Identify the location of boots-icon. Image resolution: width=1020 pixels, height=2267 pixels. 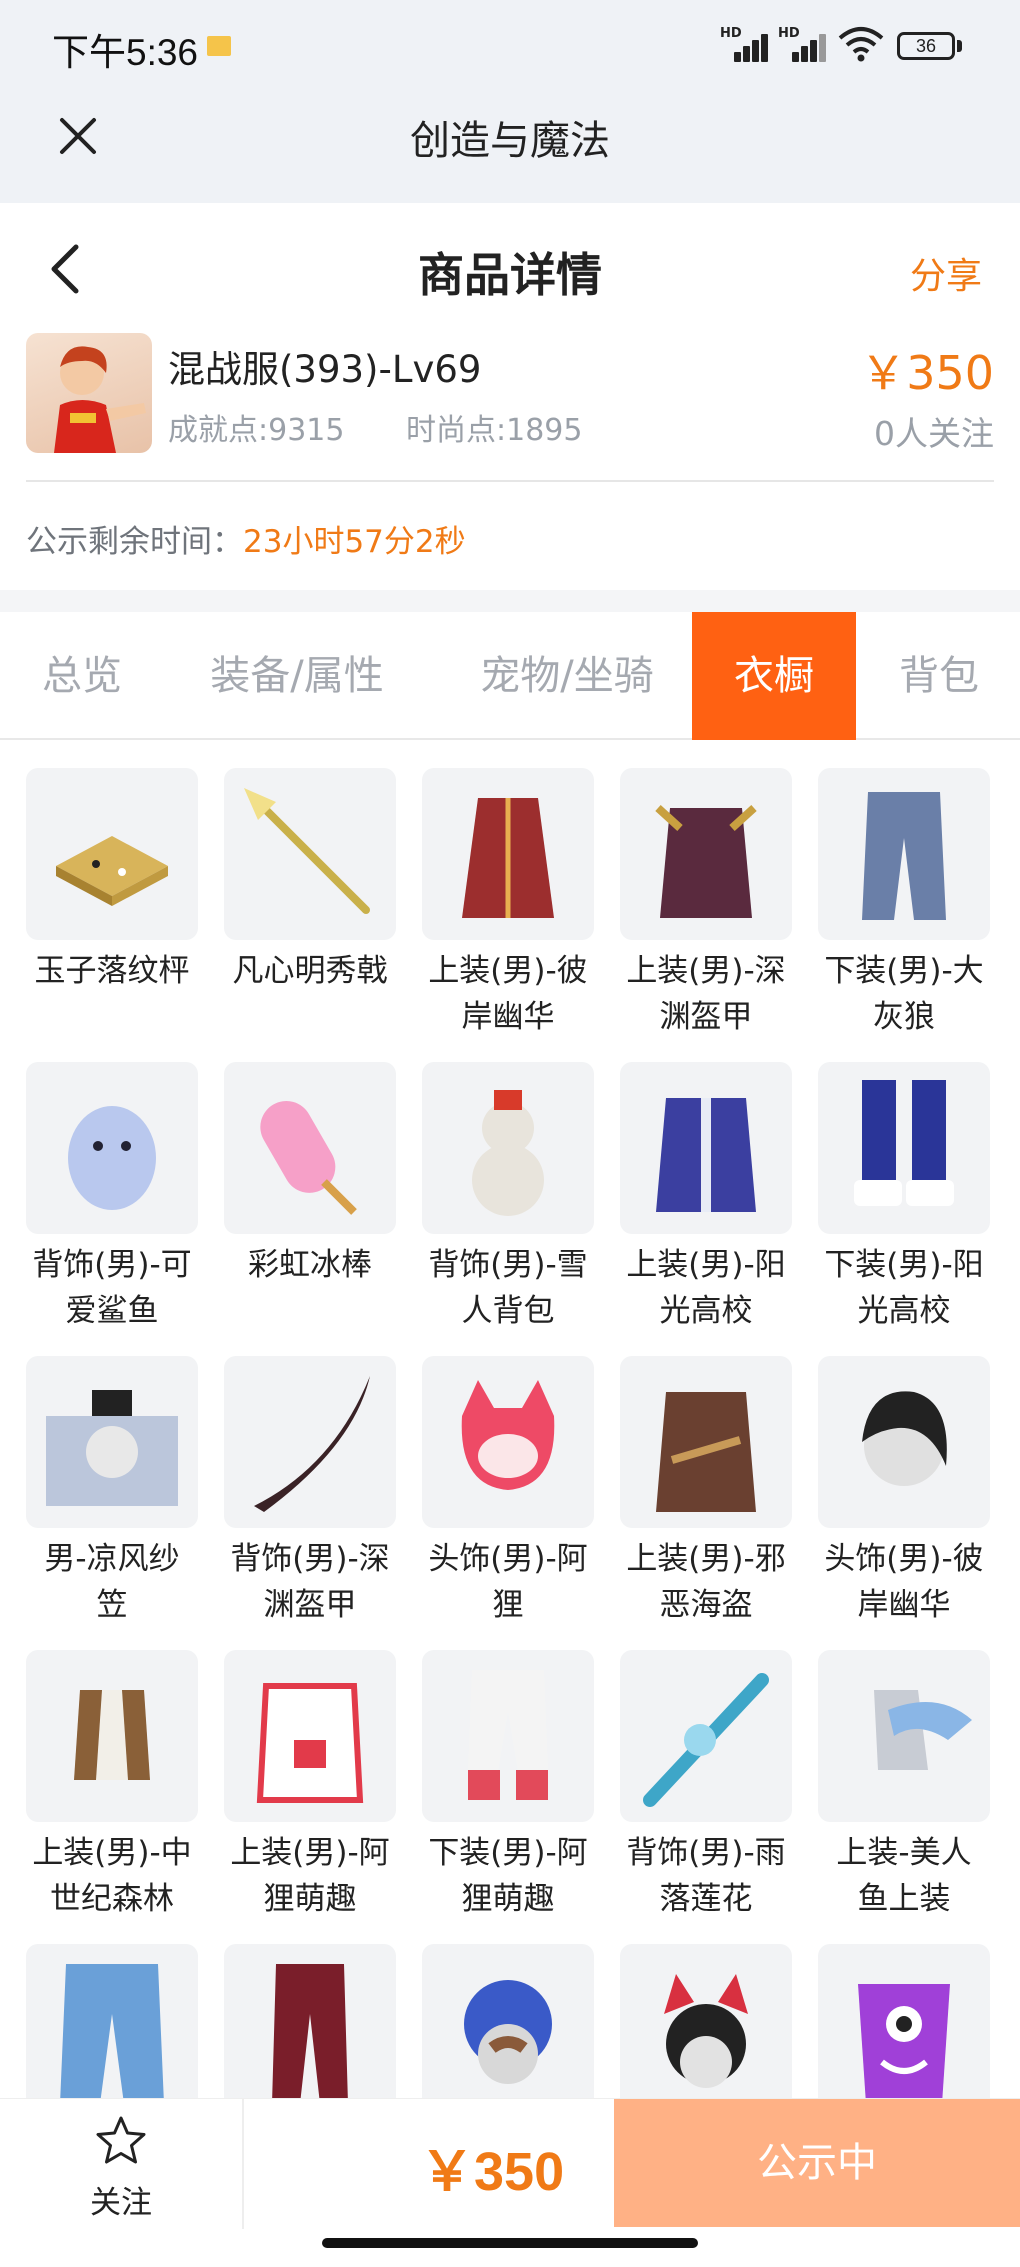
(904, 1148).